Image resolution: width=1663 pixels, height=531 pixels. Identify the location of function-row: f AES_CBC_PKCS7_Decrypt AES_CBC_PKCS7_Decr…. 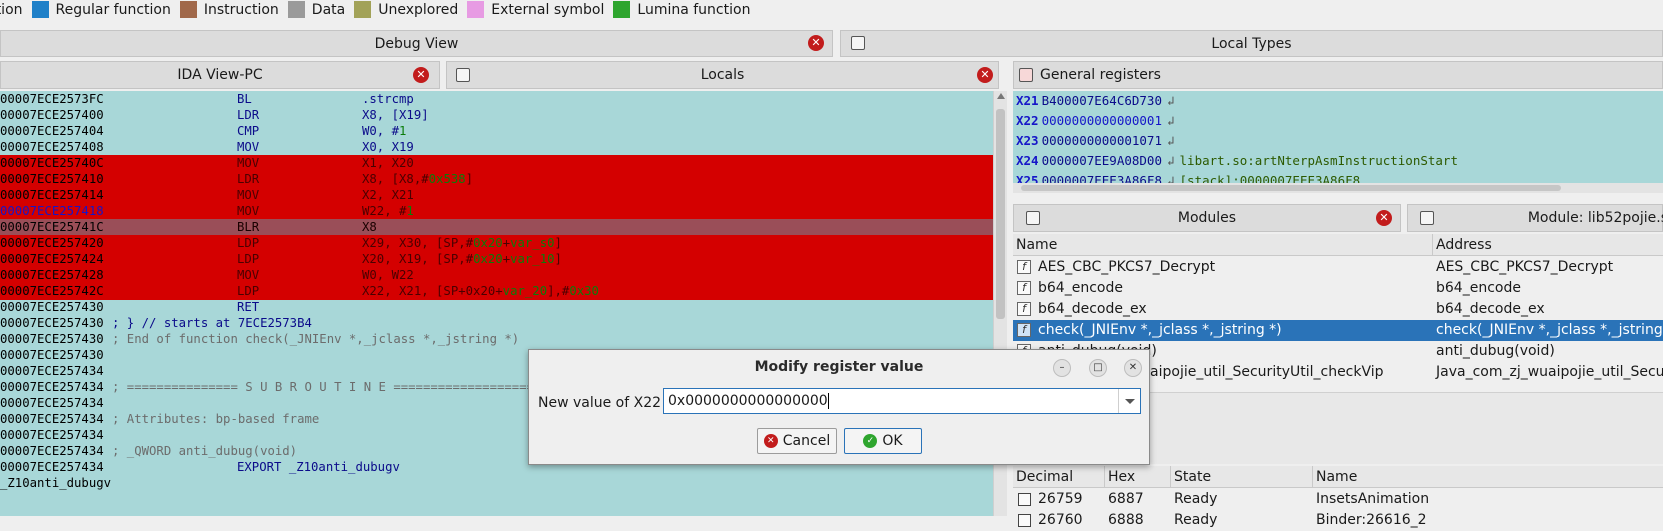
(1338, 267).